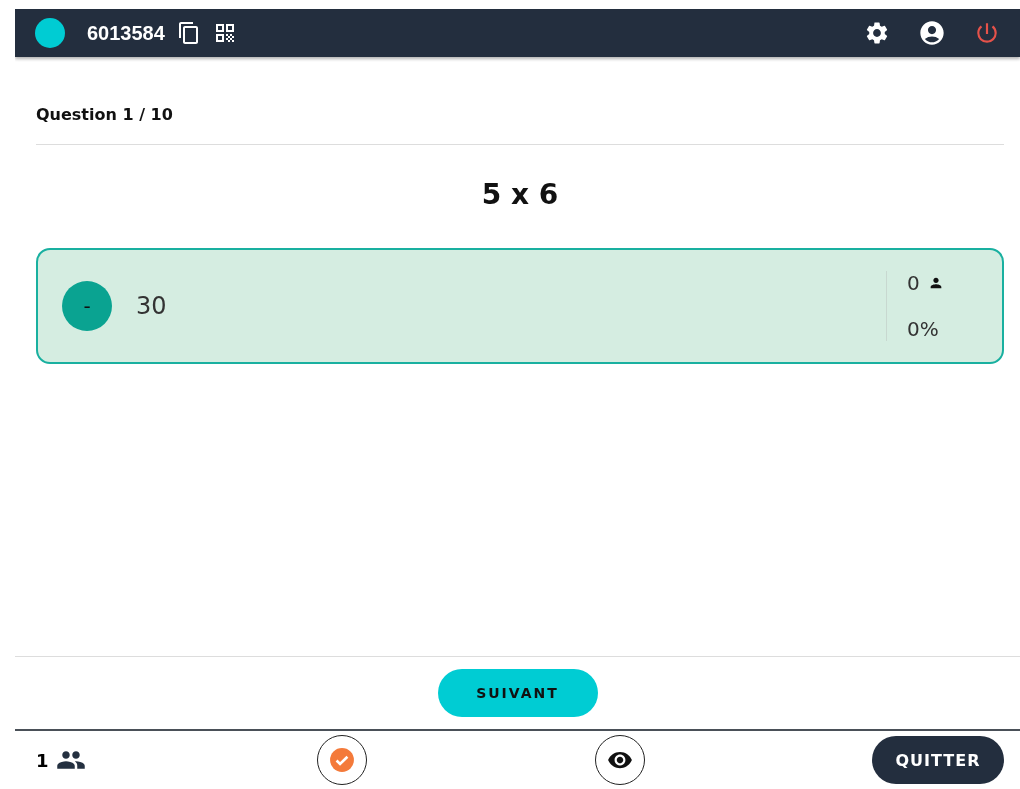 The width and height of the screenshot is (1020, 789). Describe the element at coordinates (50, 33) in the screenshot. I see `status-dot` at that location.